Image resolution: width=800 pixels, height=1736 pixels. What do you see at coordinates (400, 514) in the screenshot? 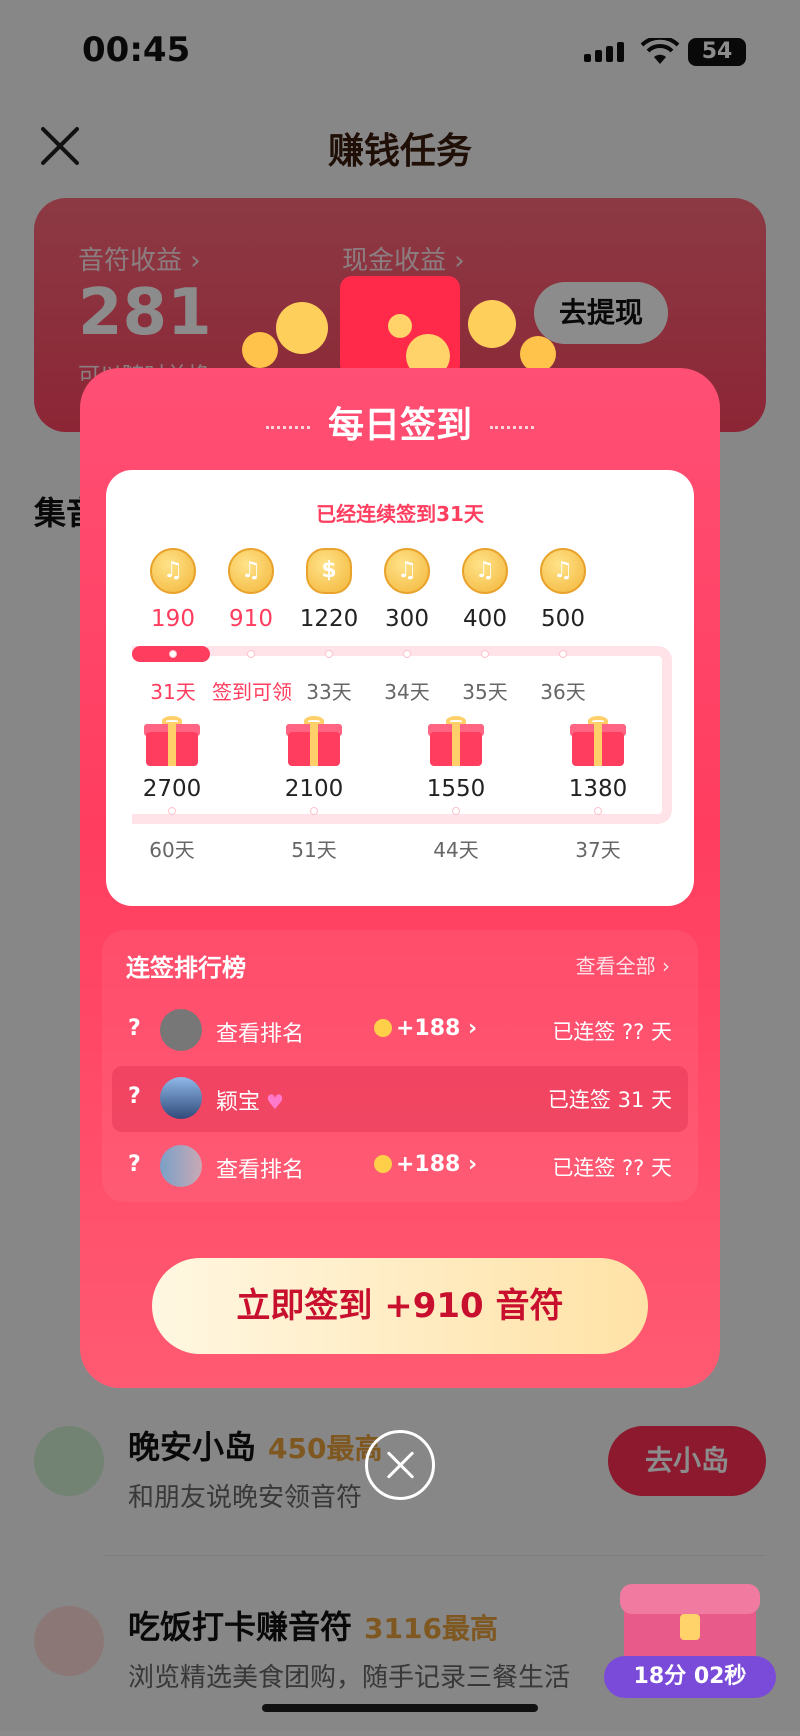
I see `streak-text: 已经连续签到31天` at bounding box center [400, 514].